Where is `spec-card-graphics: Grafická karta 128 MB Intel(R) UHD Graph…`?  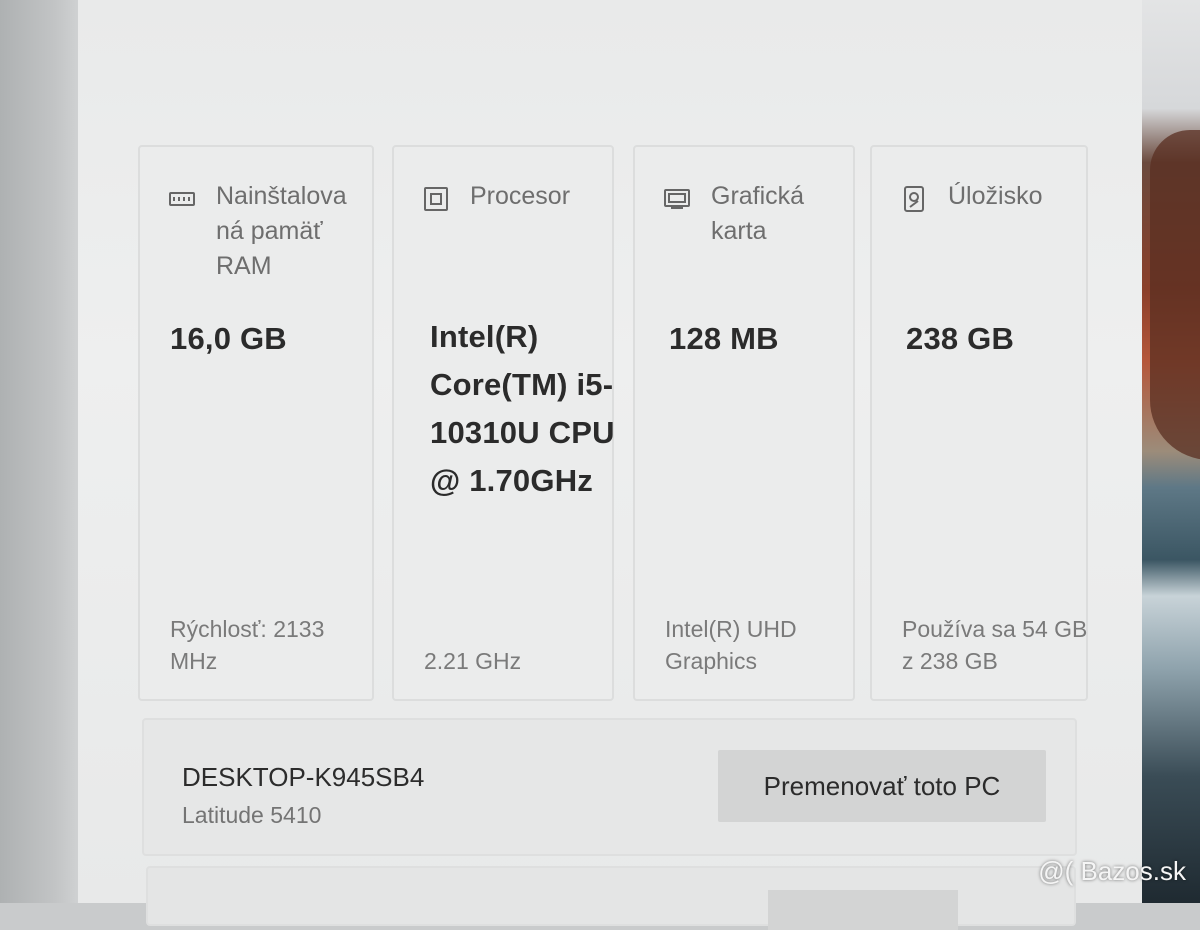
spec-card-graphics: Grafická karta 128 MB Intel(R) UHD Graph… is located at coordinates (744, 423).